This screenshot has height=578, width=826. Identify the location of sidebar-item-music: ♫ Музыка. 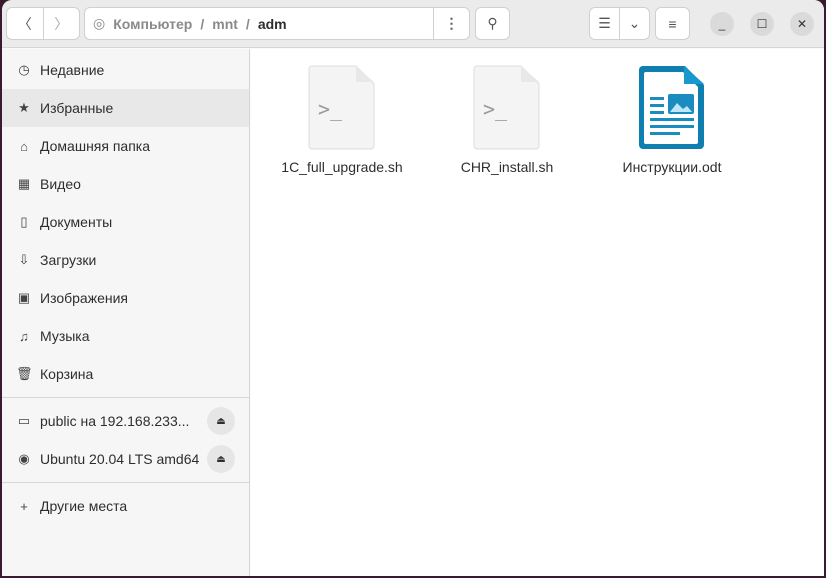
(125, 336).